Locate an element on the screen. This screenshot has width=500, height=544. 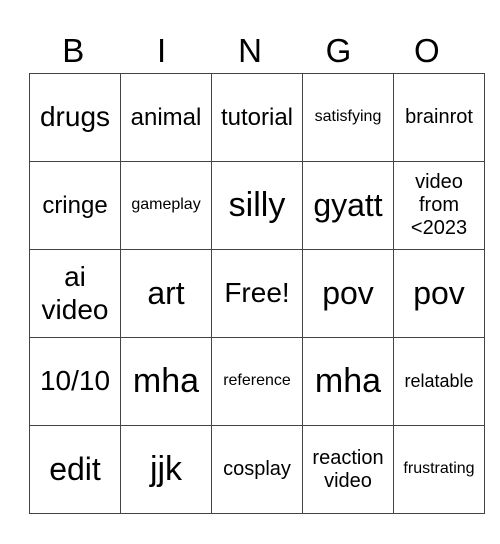
bingo-cell: reference is located at coordinates (257, 381).